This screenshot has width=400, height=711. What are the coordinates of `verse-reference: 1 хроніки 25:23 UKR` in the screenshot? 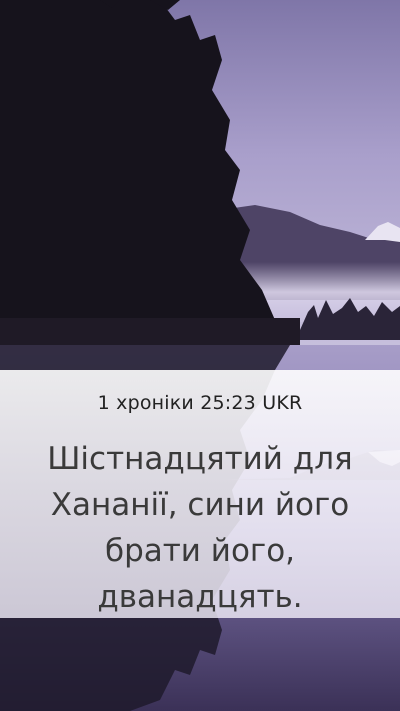 It's located at (200, 403).